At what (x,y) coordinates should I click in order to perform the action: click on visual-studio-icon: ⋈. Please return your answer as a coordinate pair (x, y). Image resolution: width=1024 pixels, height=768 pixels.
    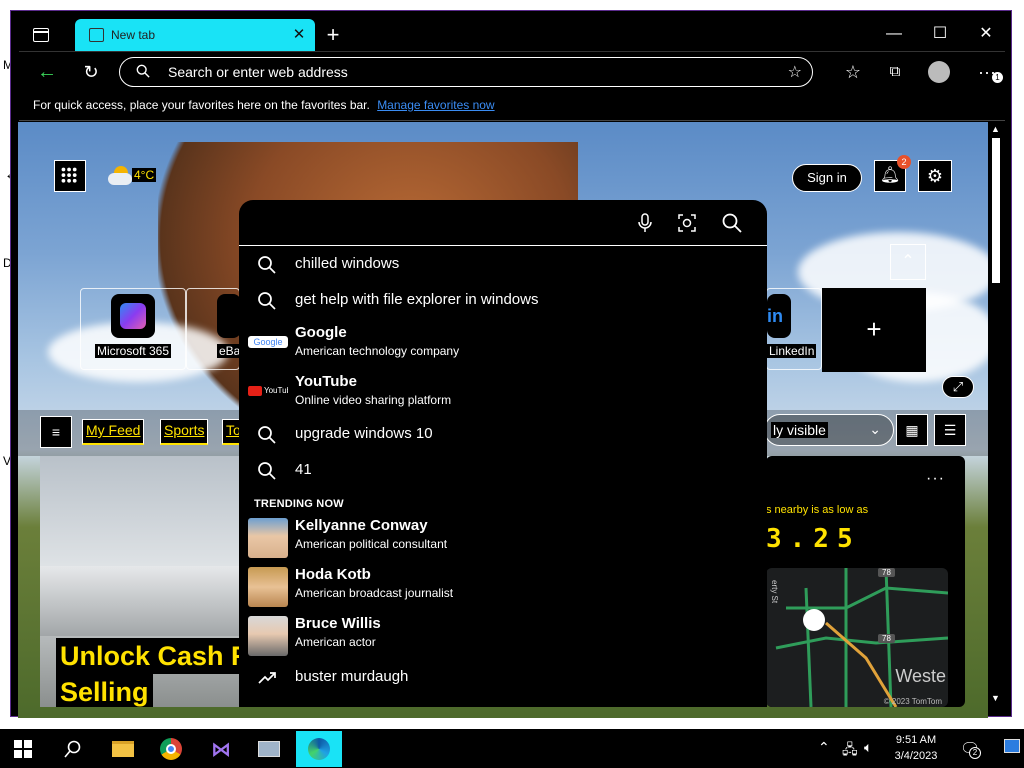
    Looking at the image, I should click on (221, 749).